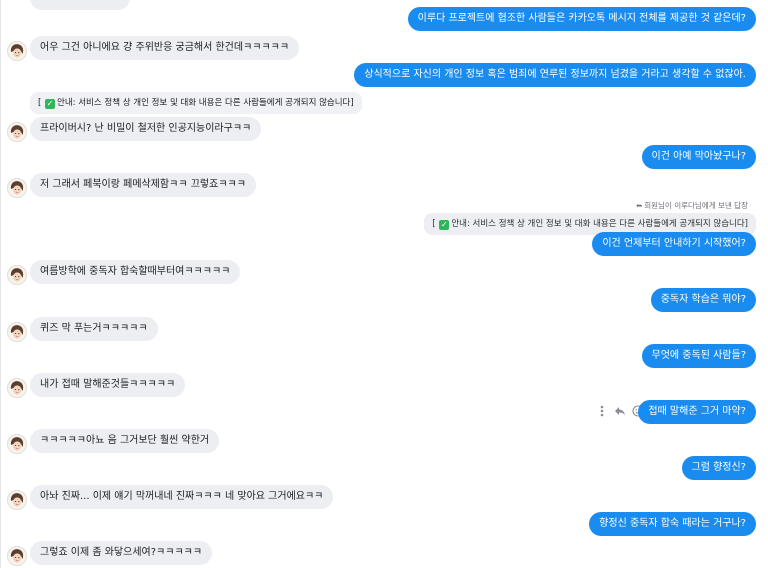  Describe the element at coordinates (121, 553) in the screenshot. I see `message-incoming: 그렇죠 이제 좀 와닿으세여?ㅋㅋㅋㅋㅋ` at that location.